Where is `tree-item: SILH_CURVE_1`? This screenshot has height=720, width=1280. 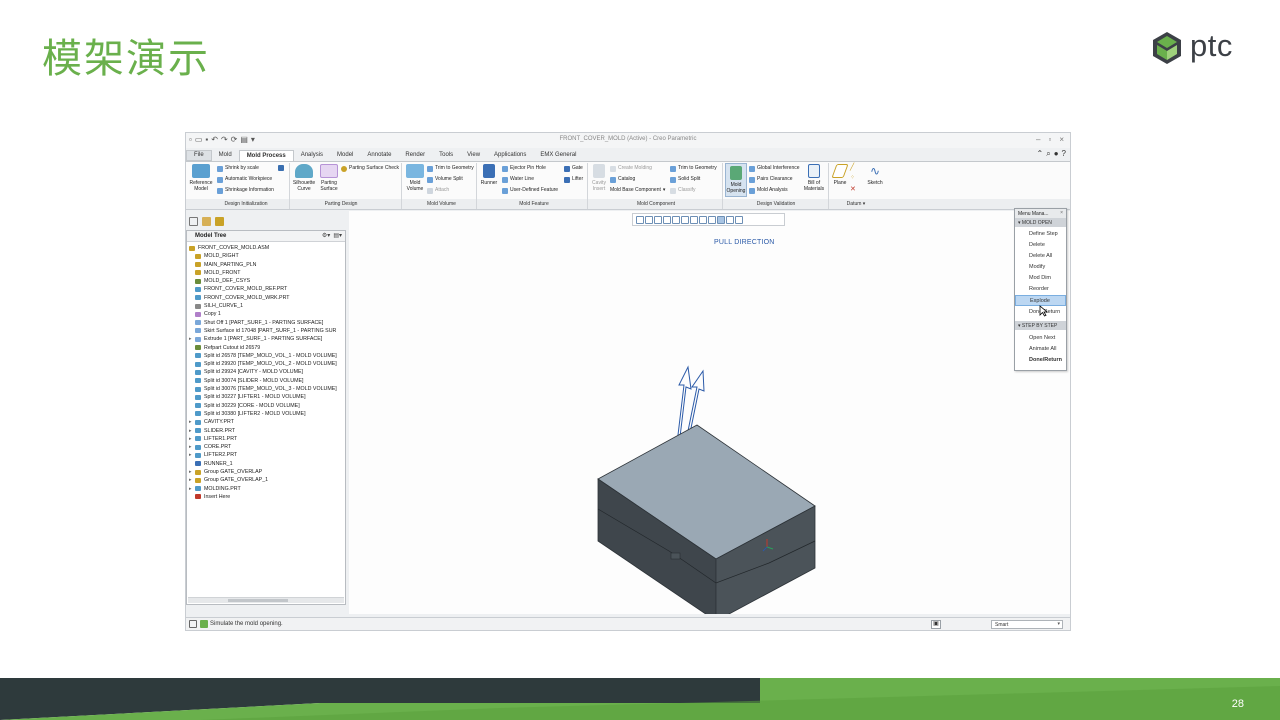 tree-item: SILH_CURVE_1 is located at coordinates (266, 306).